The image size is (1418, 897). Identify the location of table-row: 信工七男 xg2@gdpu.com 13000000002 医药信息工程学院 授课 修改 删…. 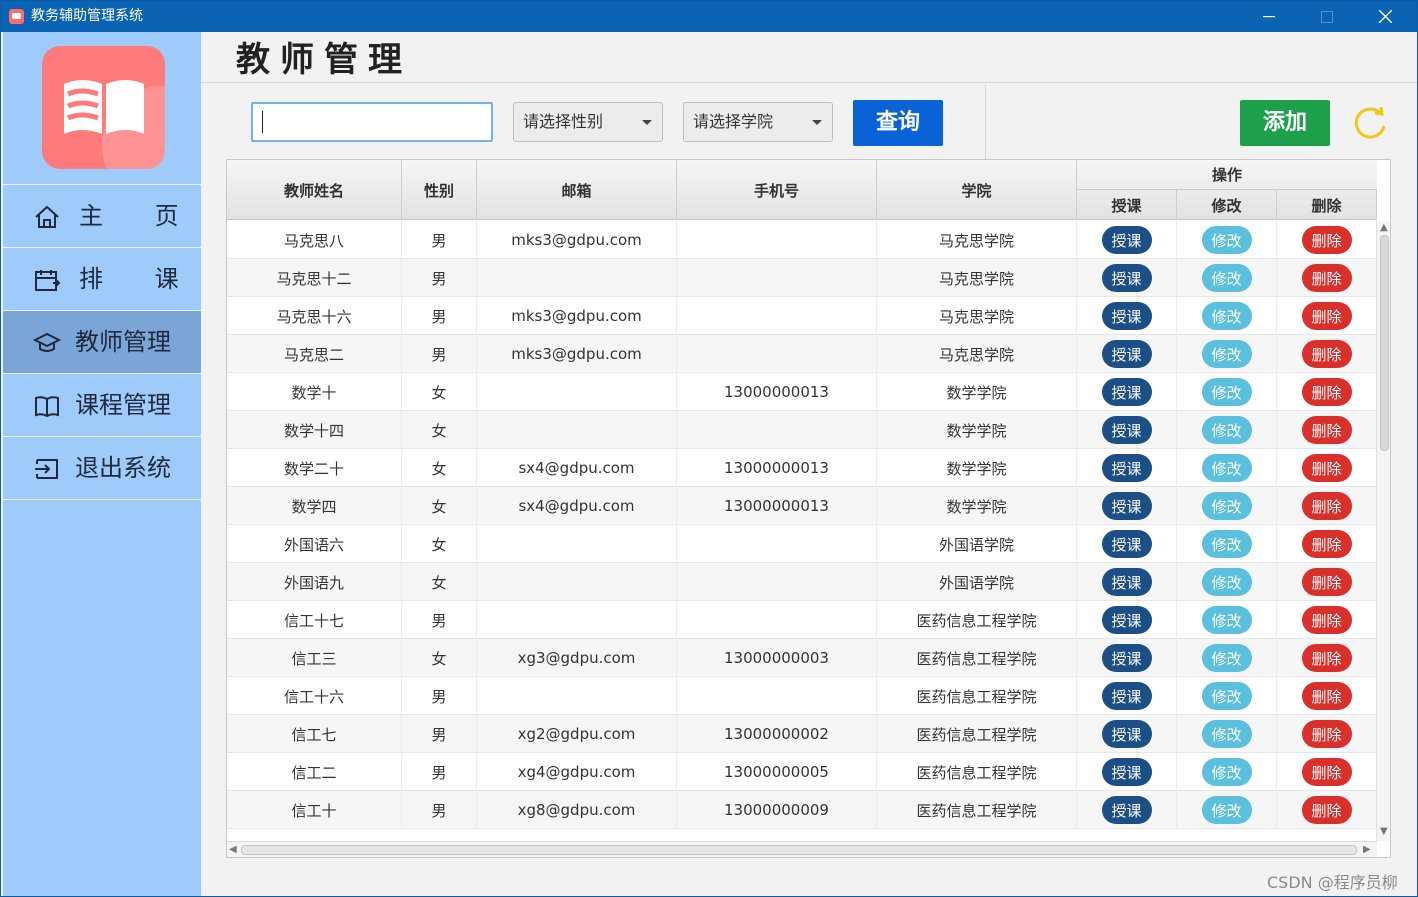
(802, 734).